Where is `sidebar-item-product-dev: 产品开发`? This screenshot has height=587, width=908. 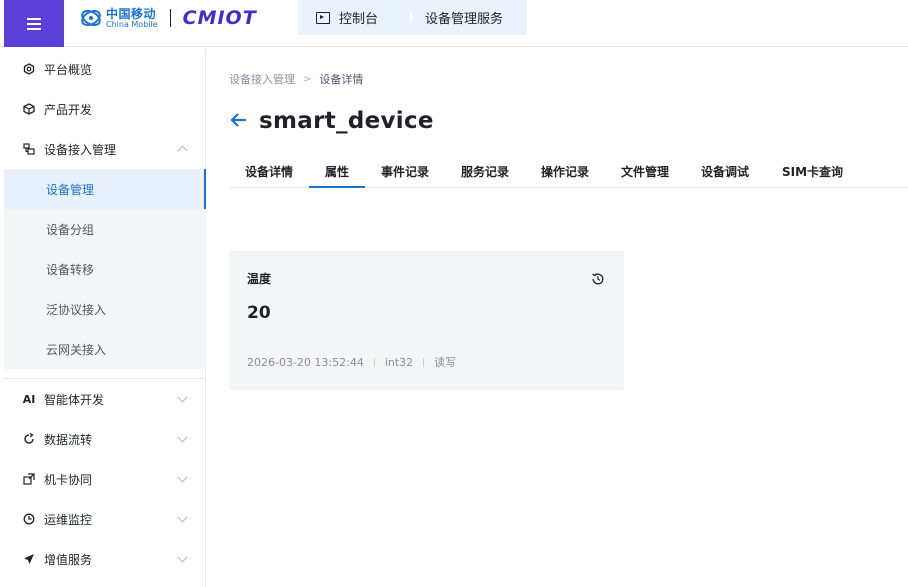 sidebar-item-product-dev: 产品开发 is located at coordinates (105, 109).